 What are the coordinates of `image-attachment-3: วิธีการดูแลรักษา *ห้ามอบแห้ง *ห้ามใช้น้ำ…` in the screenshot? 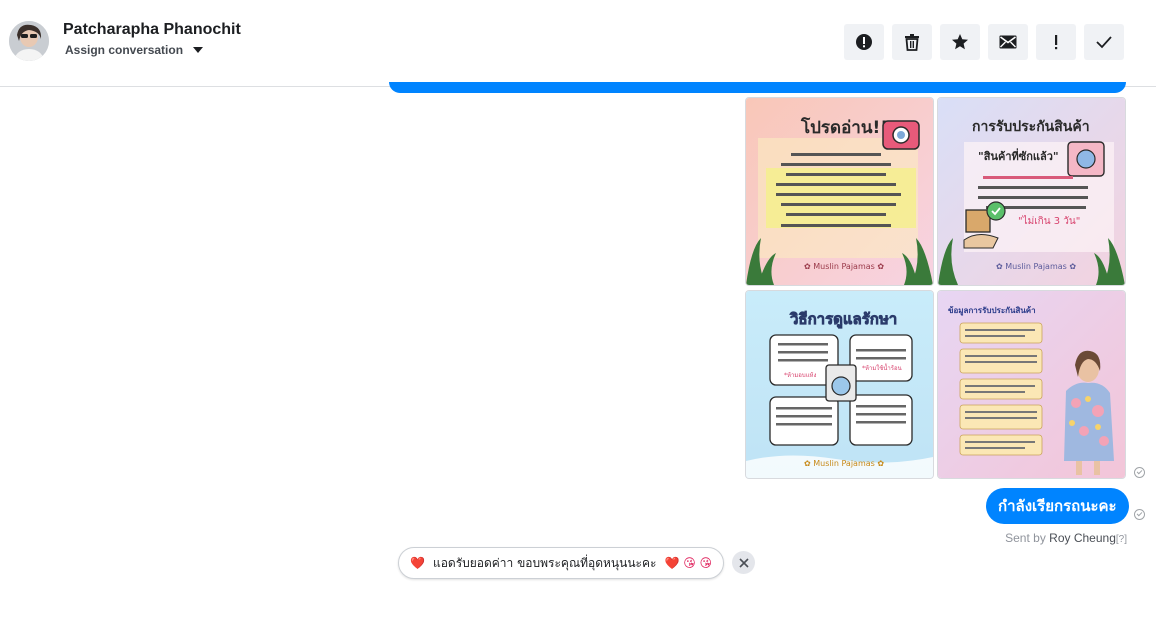 It's located at (839, 384).